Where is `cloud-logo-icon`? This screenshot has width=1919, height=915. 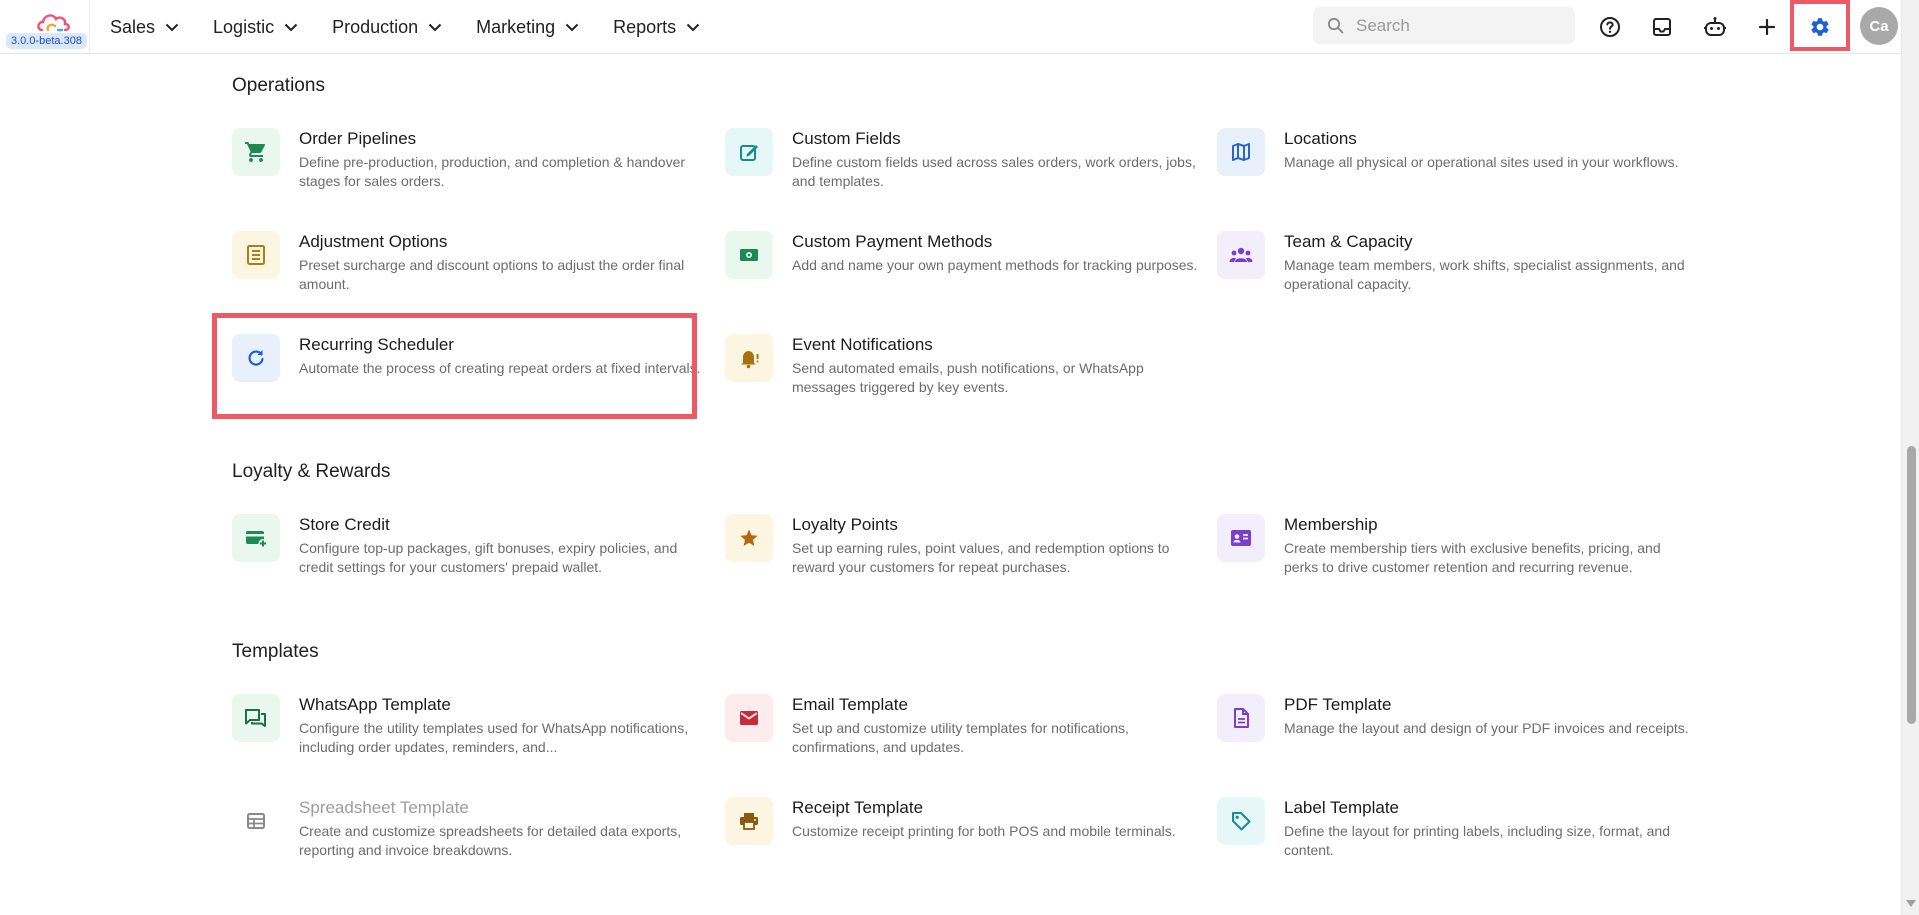
cloud-logo-icon is located at coordinates (53, 23).